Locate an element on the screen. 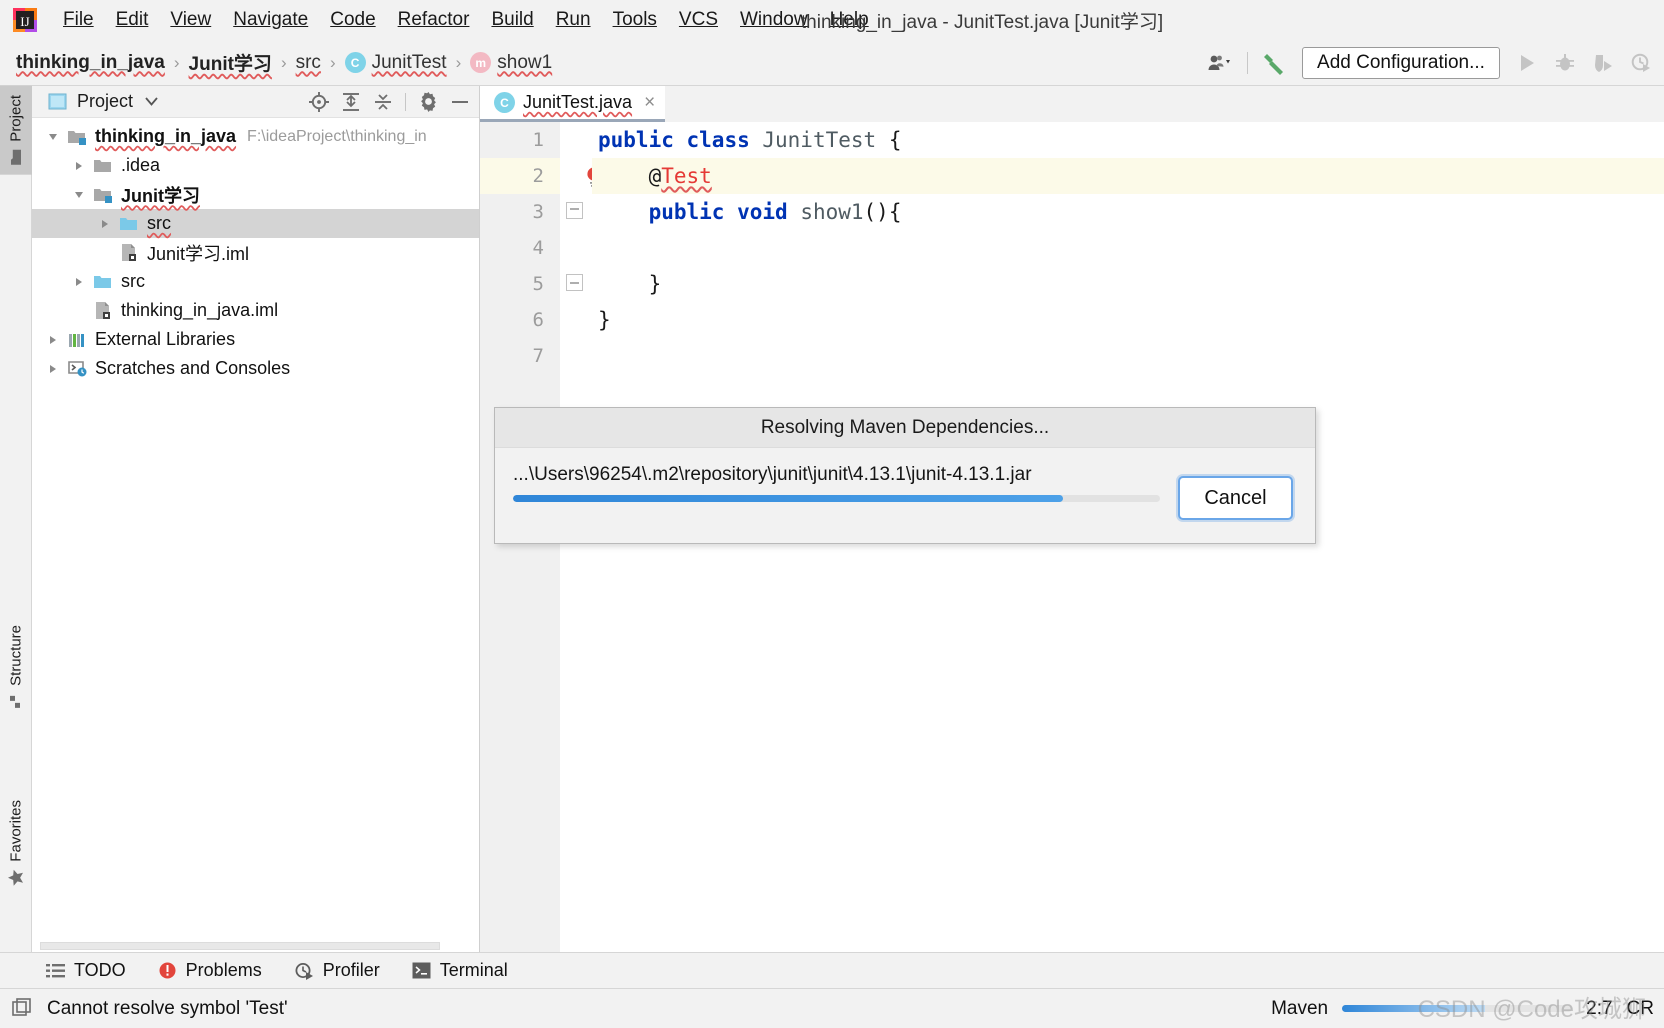  module-folder-icon is located at coordinates (103, 195).